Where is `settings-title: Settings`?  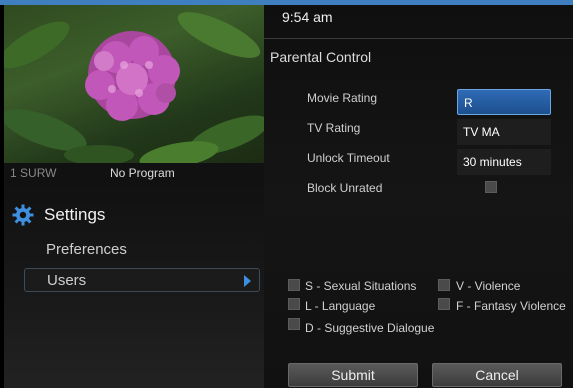 settings-title: Settings is located at coordinates (75, 214).